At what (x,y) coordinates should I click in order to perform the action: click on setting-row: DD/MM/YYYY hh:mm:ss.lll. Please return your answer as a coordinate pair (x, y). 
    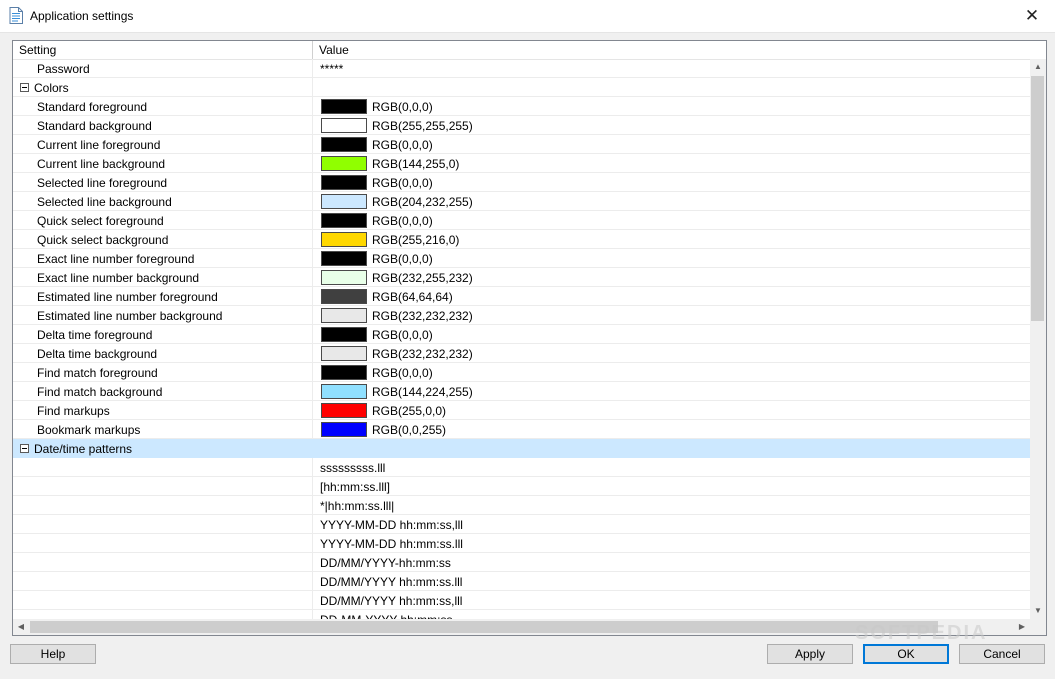
    Looking at the image, I should click on (521, 581).